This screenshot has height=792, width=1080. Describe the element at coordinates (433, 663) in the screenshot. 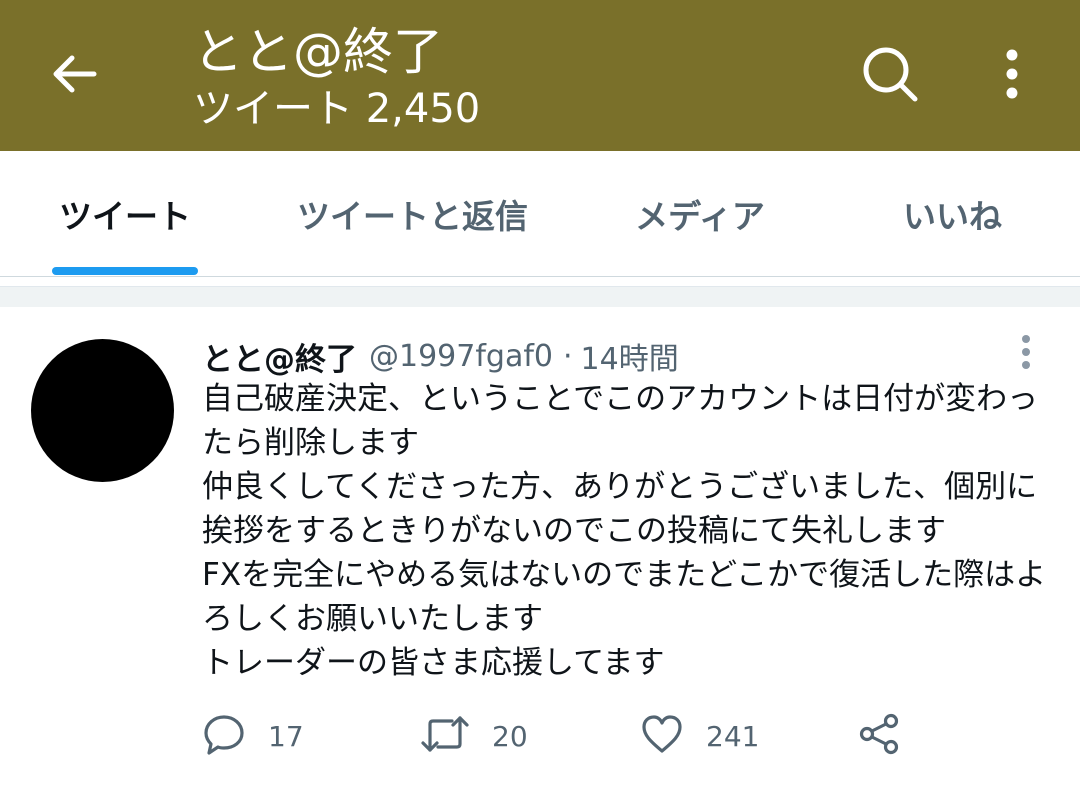

I see `tweet-text-line: トレーダーの皆さま応援してます` at that location.